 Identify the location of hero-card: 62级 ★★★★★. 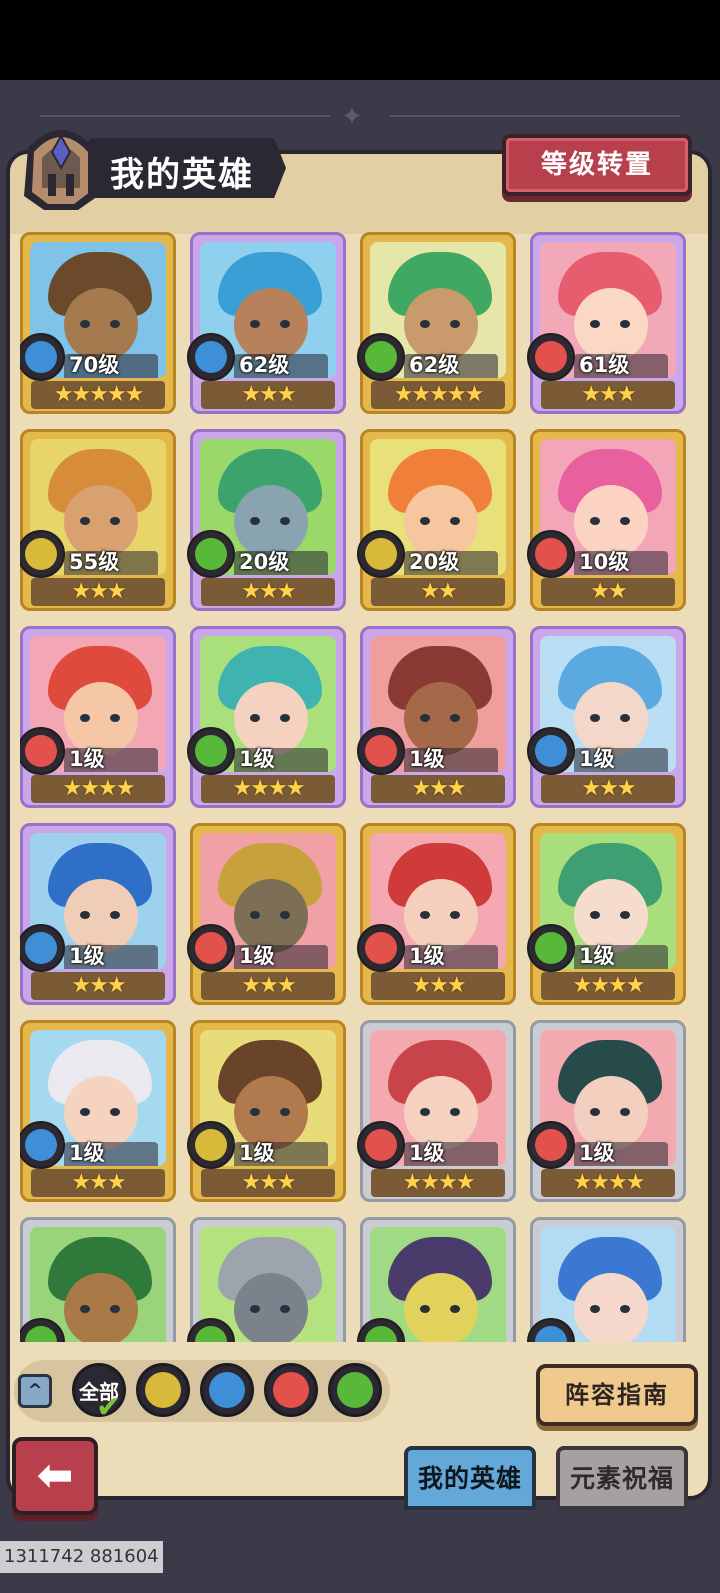
(436, 323).